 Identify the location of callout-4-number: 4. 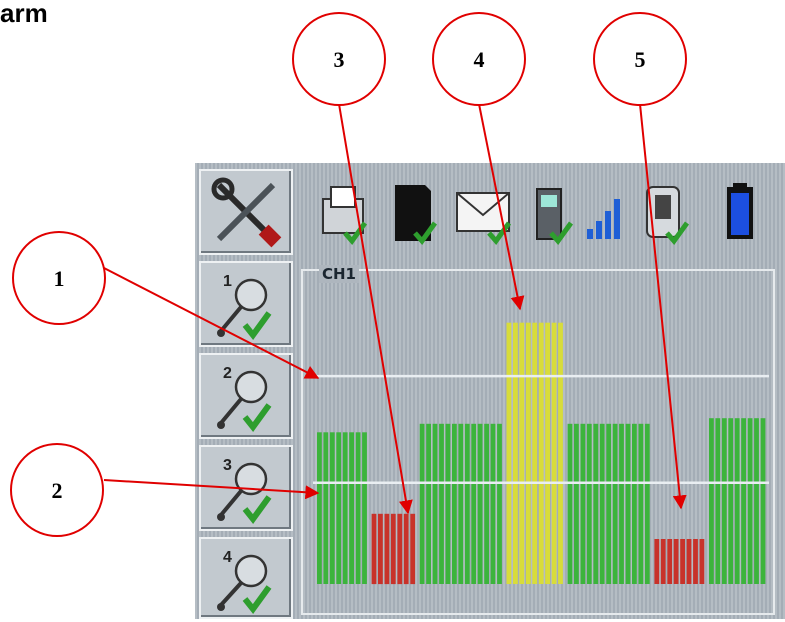
(479, 59).